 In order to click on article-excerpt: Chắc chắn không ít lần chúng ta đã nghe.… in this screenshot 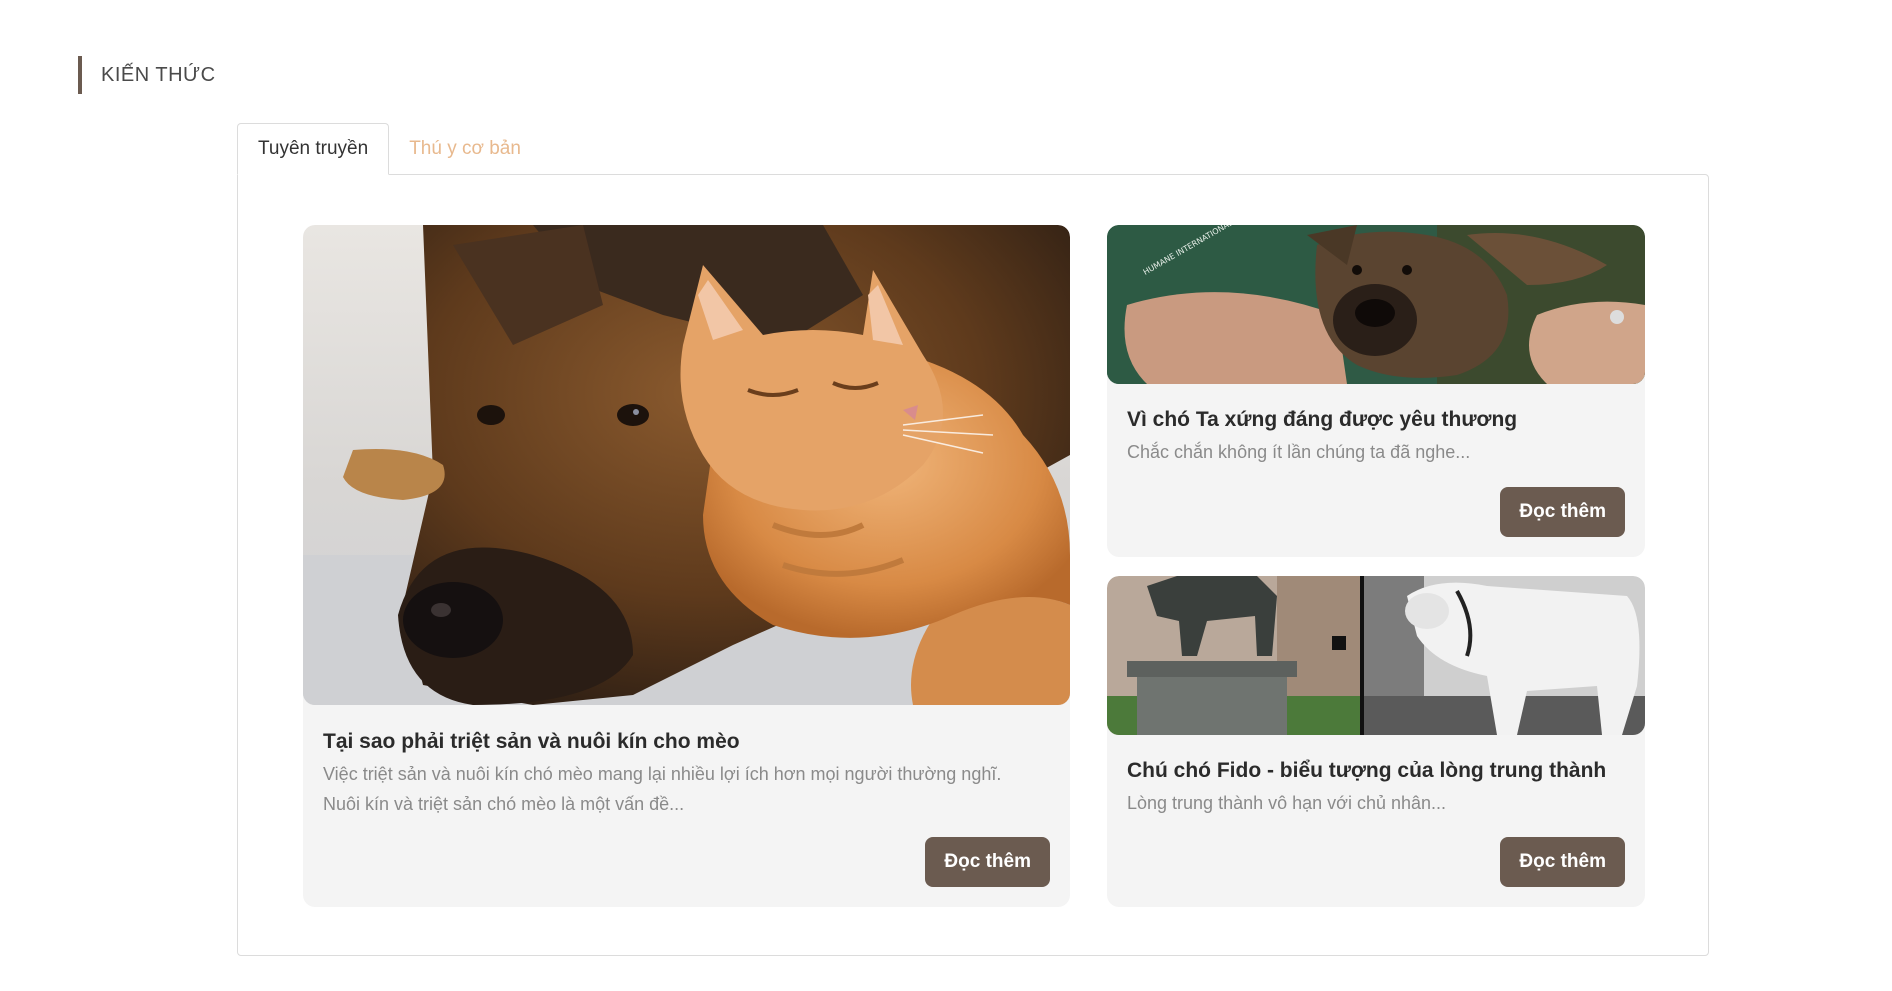, I will do `click(1299, 452)`.